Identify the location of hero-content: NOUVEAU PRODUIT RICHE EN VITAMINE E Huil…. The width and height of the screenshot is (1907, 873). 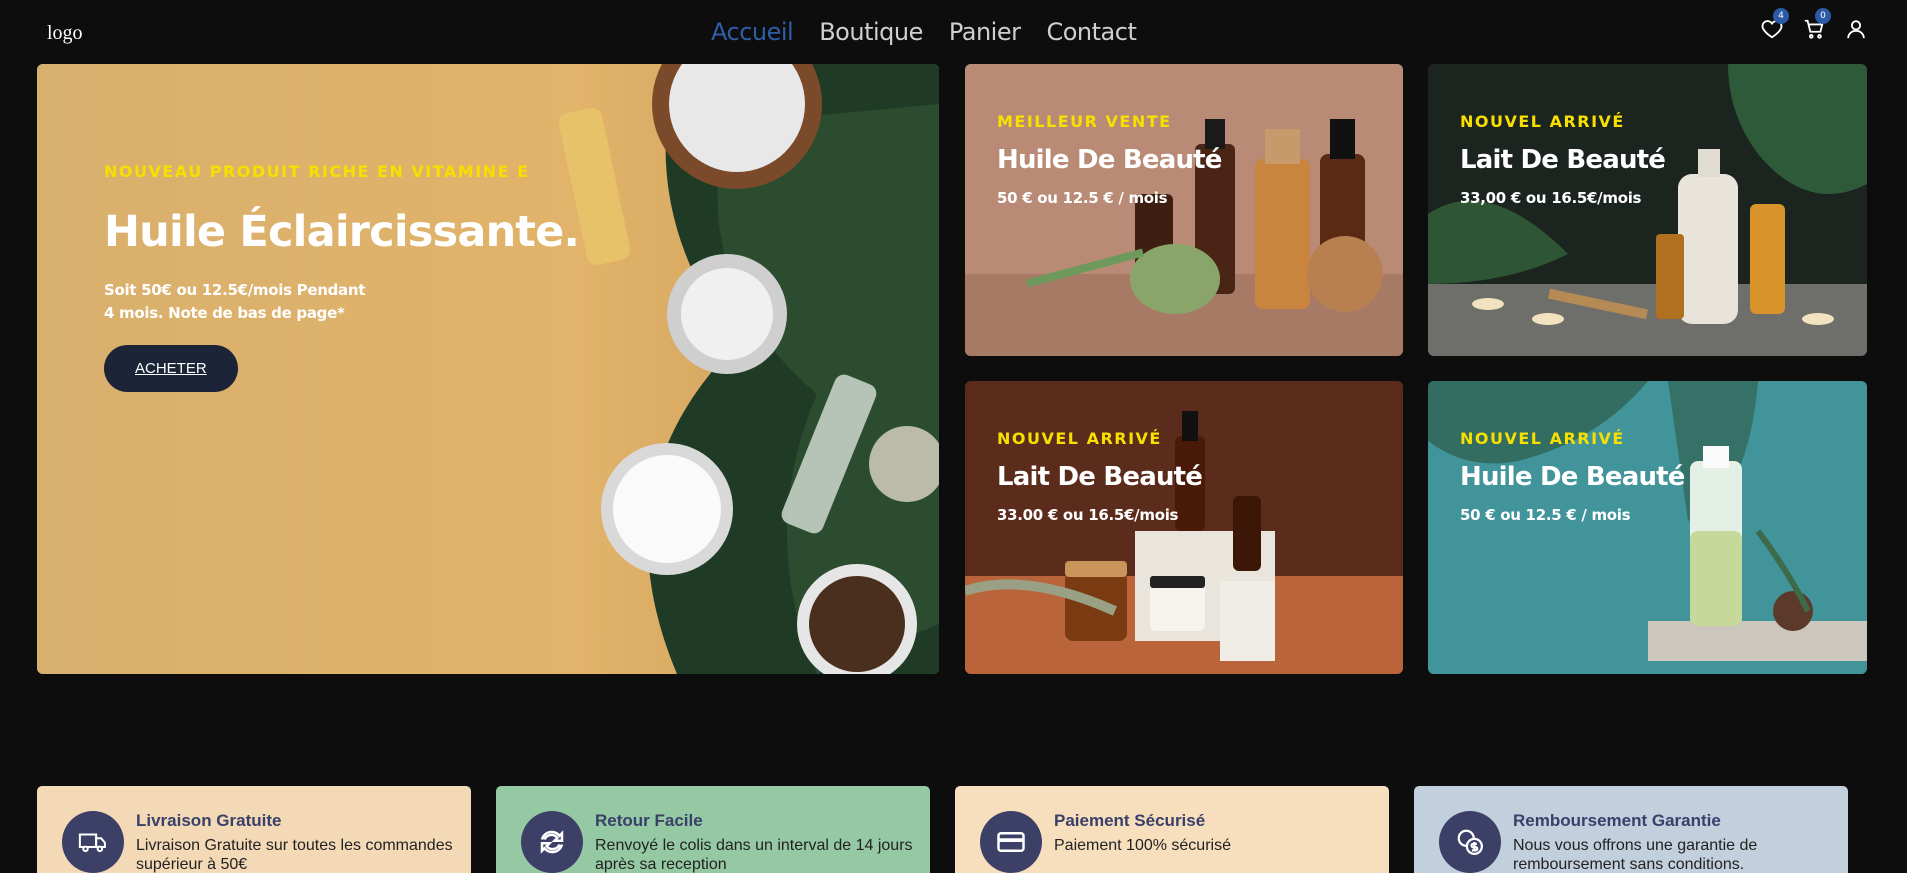
(342, 277).